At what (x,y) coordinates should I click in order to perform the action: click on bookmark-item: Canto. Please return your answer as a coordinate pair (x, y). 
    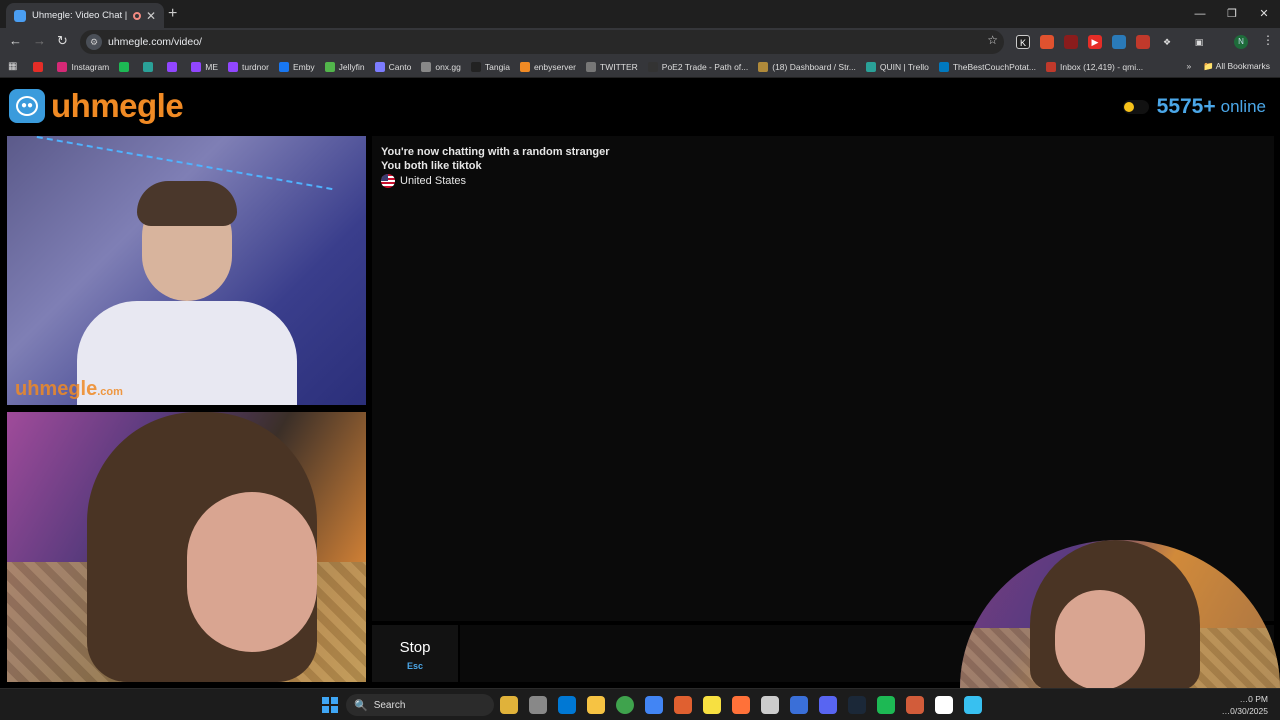
    Looking at the image, I should click on (392, 66).